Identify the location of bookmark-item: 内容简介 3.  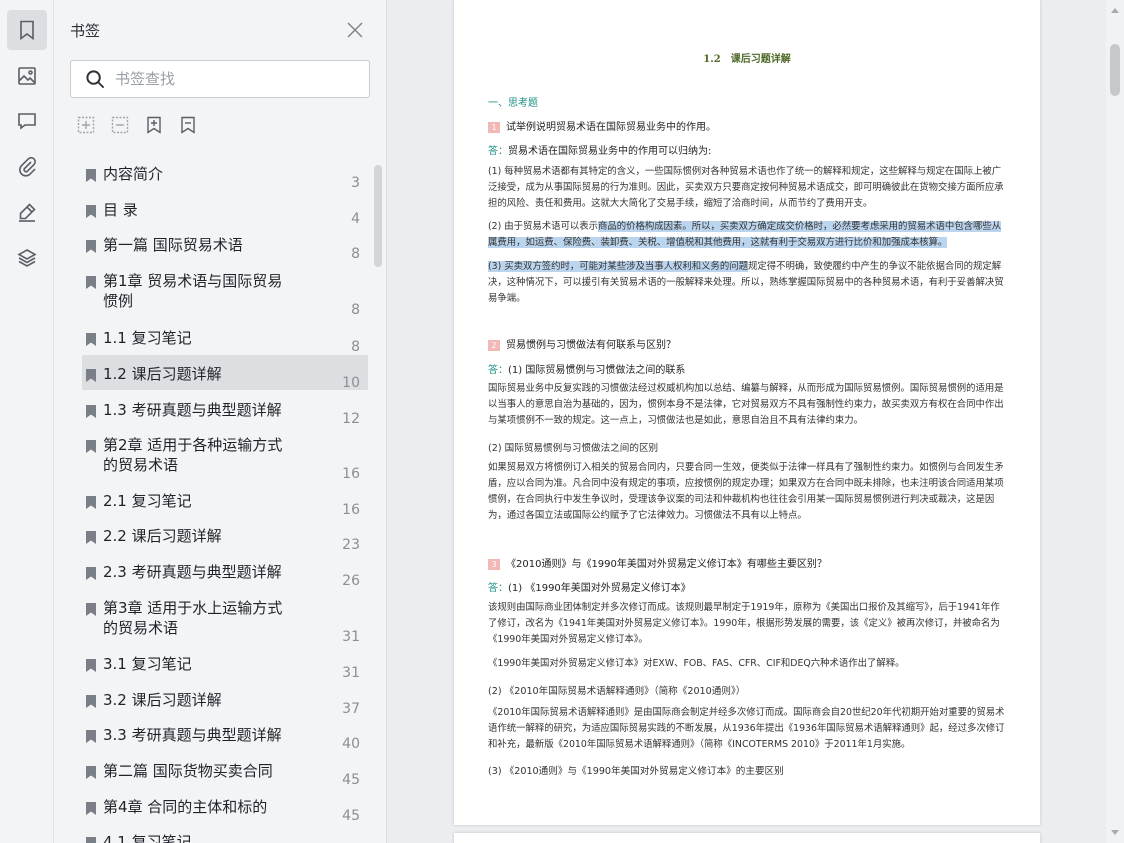
(225, 173).